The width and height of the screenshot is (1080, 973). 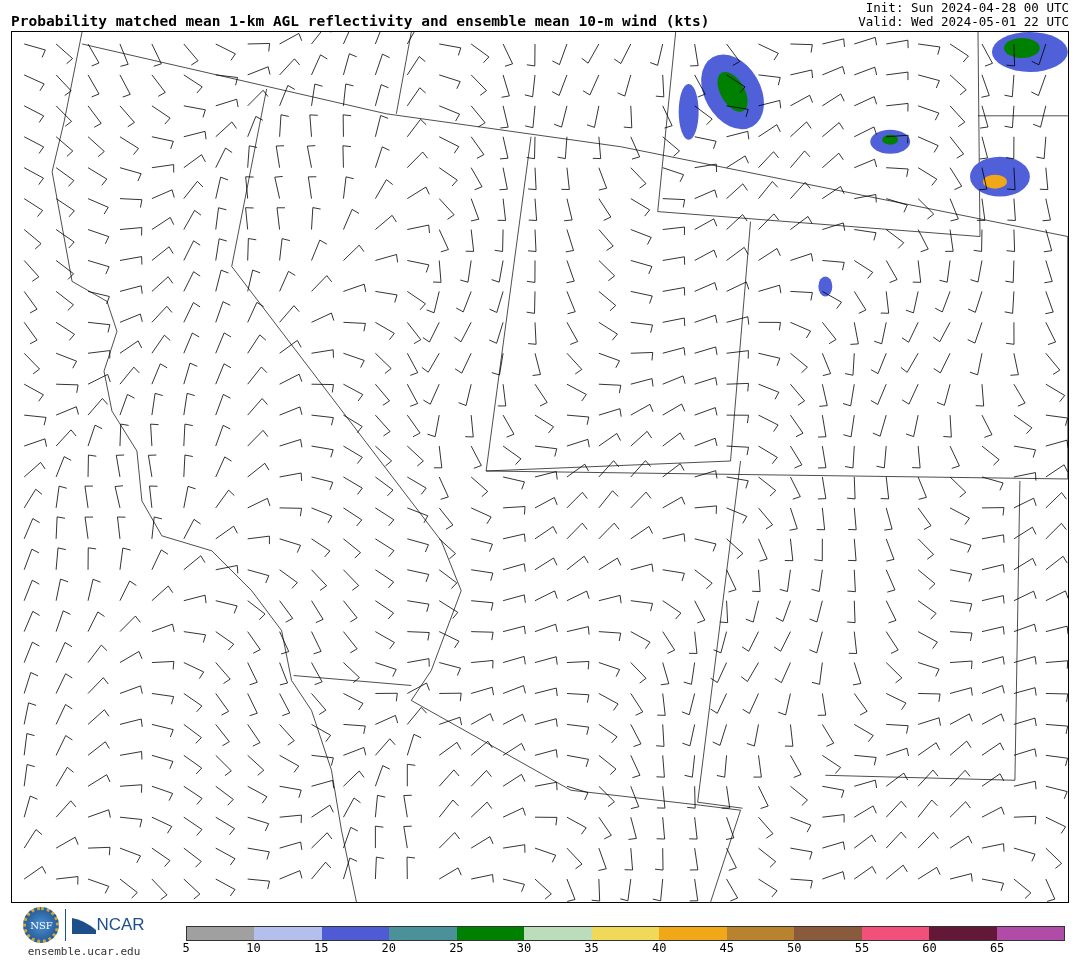 I want to click on scale-tick-label: 5, so click(x=186, y=948).